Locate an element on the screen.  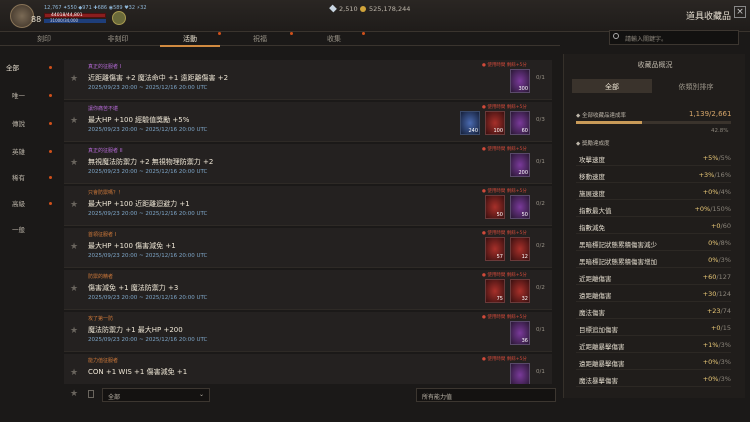
buff-icon is located at coordinates (119, 18).